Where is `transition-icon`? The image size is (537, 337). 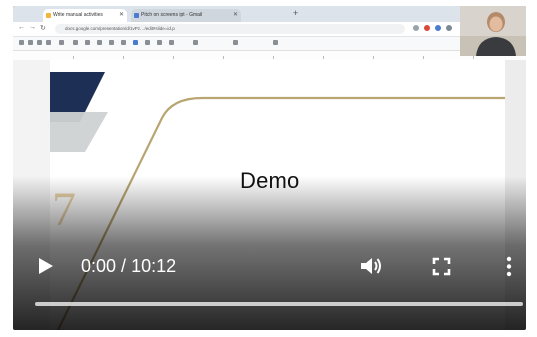 transition-icon is located at coordinates (235, 42).